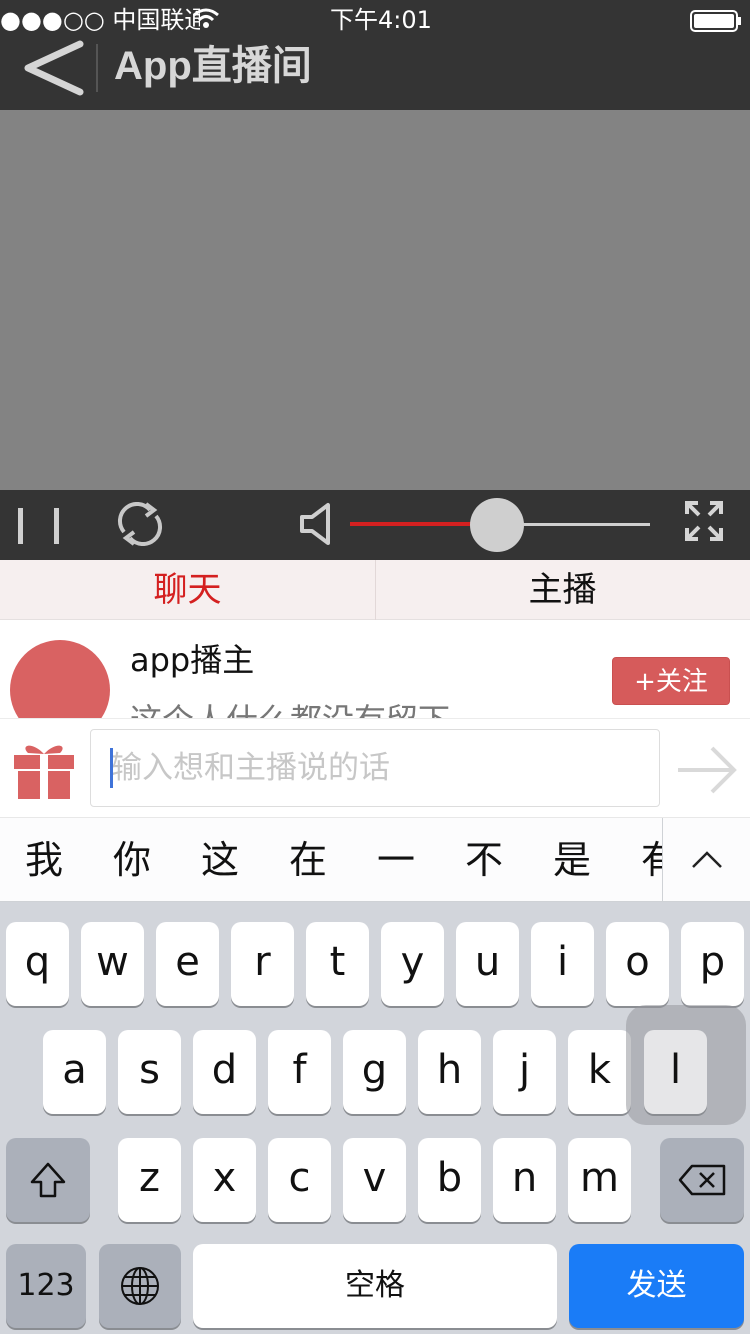 The image size is (750, 1334). I want to click on key-p: p, so click(712, 964).